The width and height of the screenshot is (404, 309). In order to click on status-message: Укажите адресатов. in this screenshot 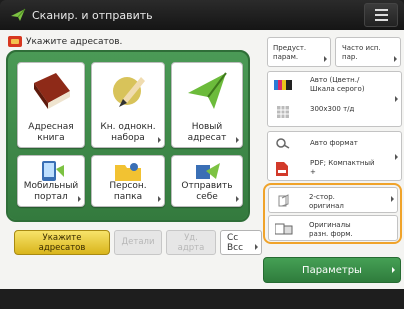, I will do `click(65, 41)`.